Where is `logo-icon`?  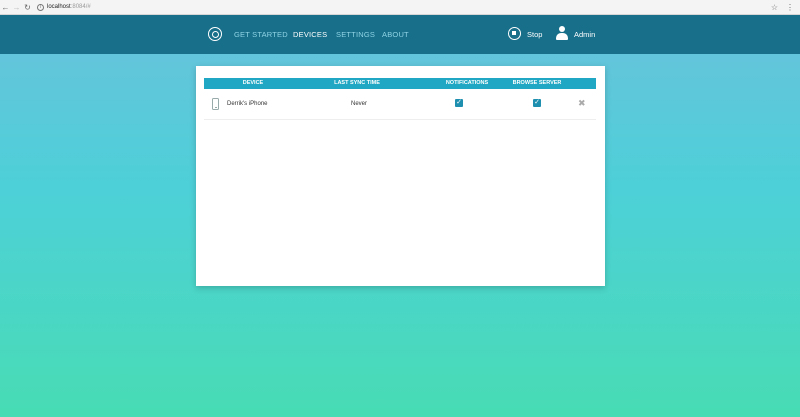
logo-icon is located at coordinates (215, 34).